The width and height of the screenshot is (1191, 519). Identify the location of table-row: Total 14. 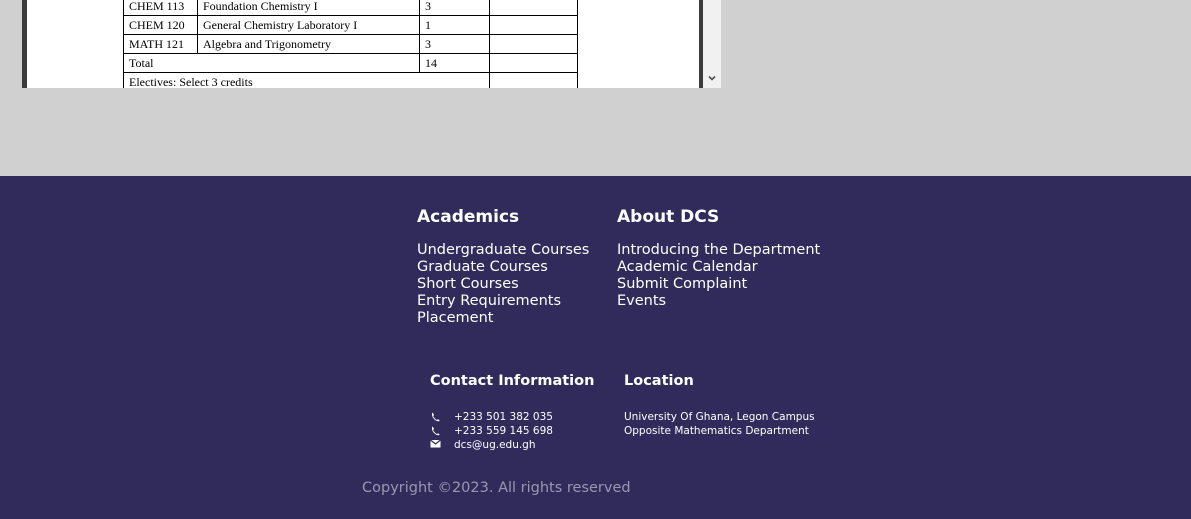
(350, 63).